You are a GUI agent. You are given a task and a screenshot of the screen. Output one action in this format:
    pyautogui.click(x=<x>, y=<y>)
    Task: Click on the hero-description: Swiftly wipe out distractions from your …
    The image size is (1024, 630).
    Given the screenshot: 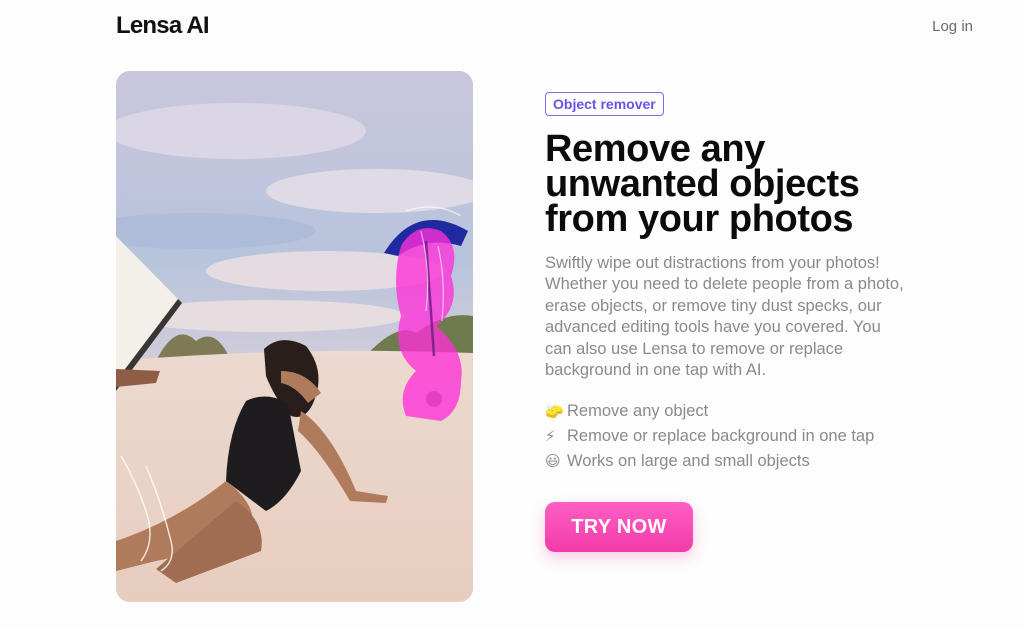 What is the action you would take?
    pyautogui.click(x=724, y=317)
    